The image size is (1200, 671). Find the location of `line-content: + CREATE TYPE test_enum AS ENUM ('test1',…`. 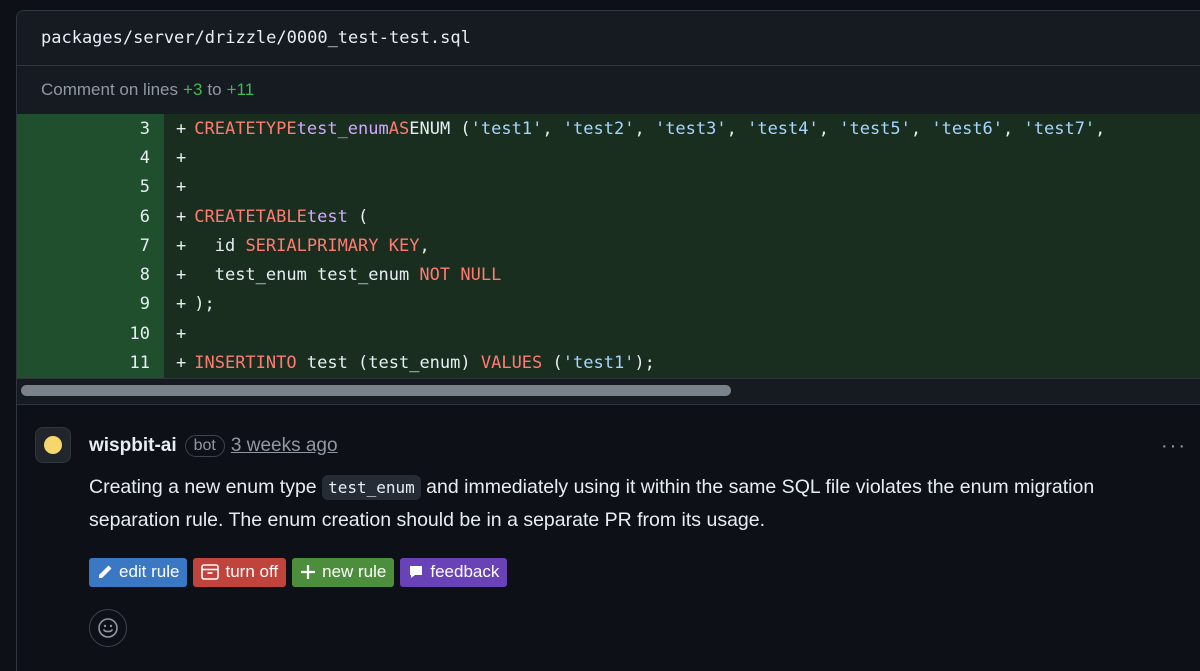

line-content: + CREATE TYPE test_enum AS ENUM ('test1',… is located at coordinates (682, 129).